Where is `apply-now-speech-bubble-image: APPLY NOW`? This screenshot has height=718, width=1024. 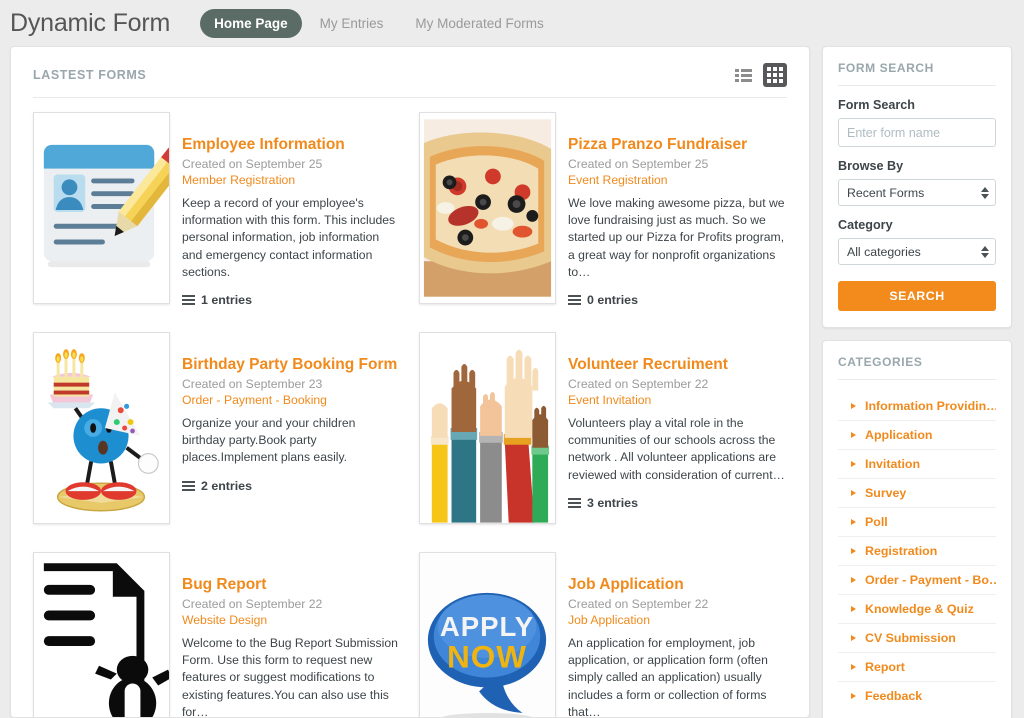
apply-now-speech-bubble-image: APPLY NOW is located at coordinates (487, 634).